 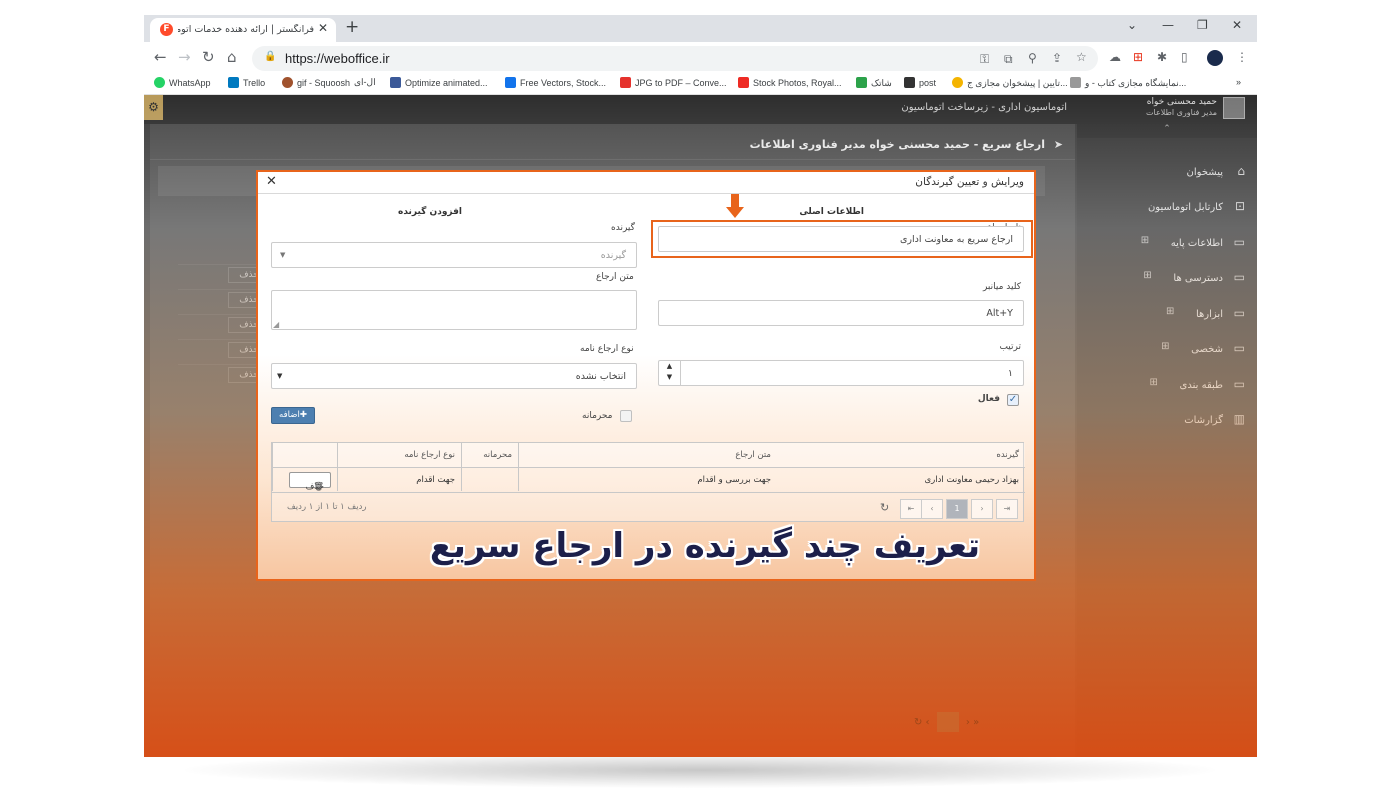 What do you see at coordinates (1216, 171) in the screenshot?
I see `sidebar-item-dashboard: ⌂پیشخوان` at bounding box center [1216, 171].